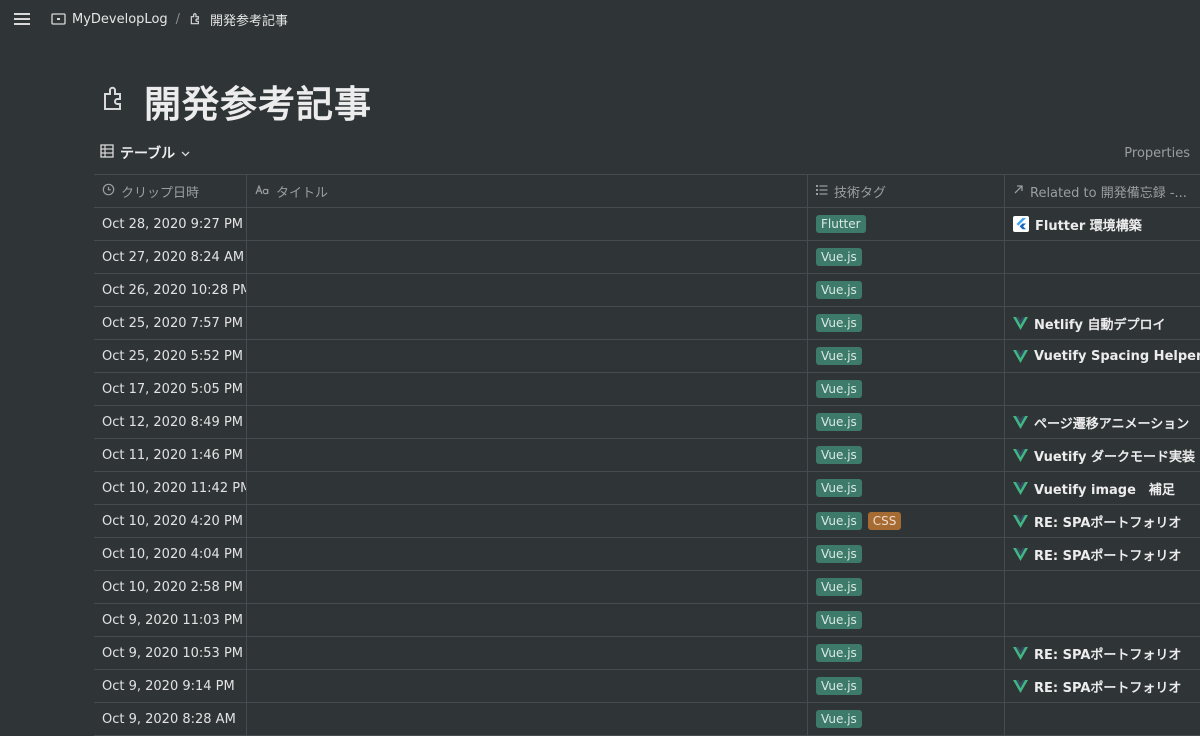 The width and height of the screenshot is (1200, 736). I want to click on related-page-link: Vuetify image 補足, so click(1104, 488).